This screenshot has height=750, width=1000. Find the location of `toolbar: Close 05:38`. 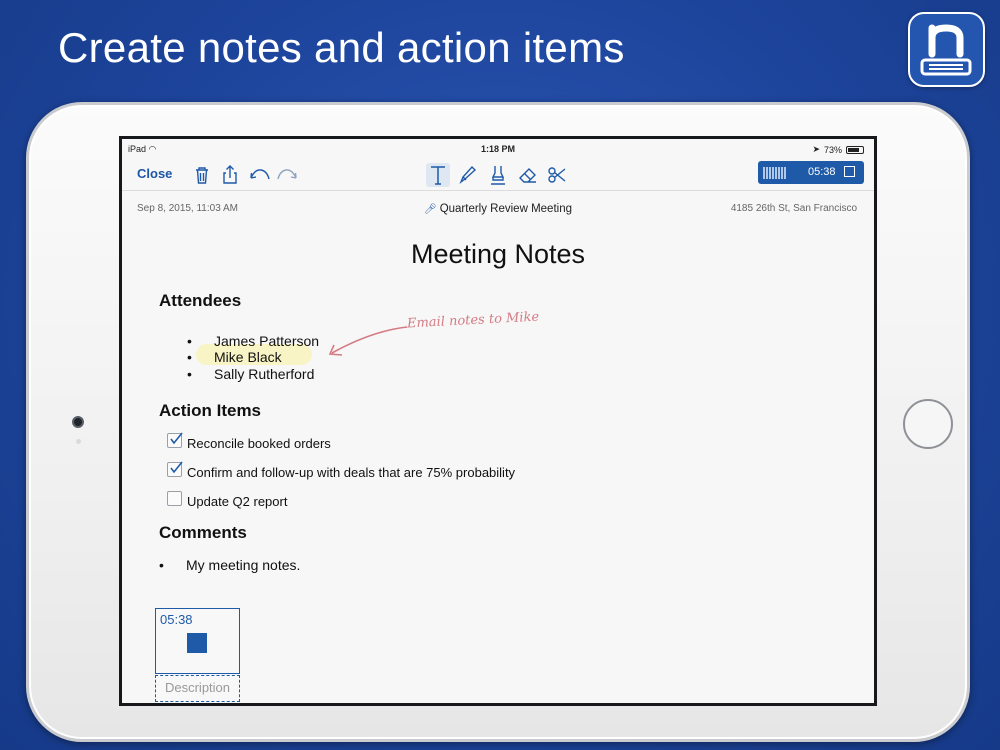

toolbar: Close 05:38 is located at coordinates (498, 175).